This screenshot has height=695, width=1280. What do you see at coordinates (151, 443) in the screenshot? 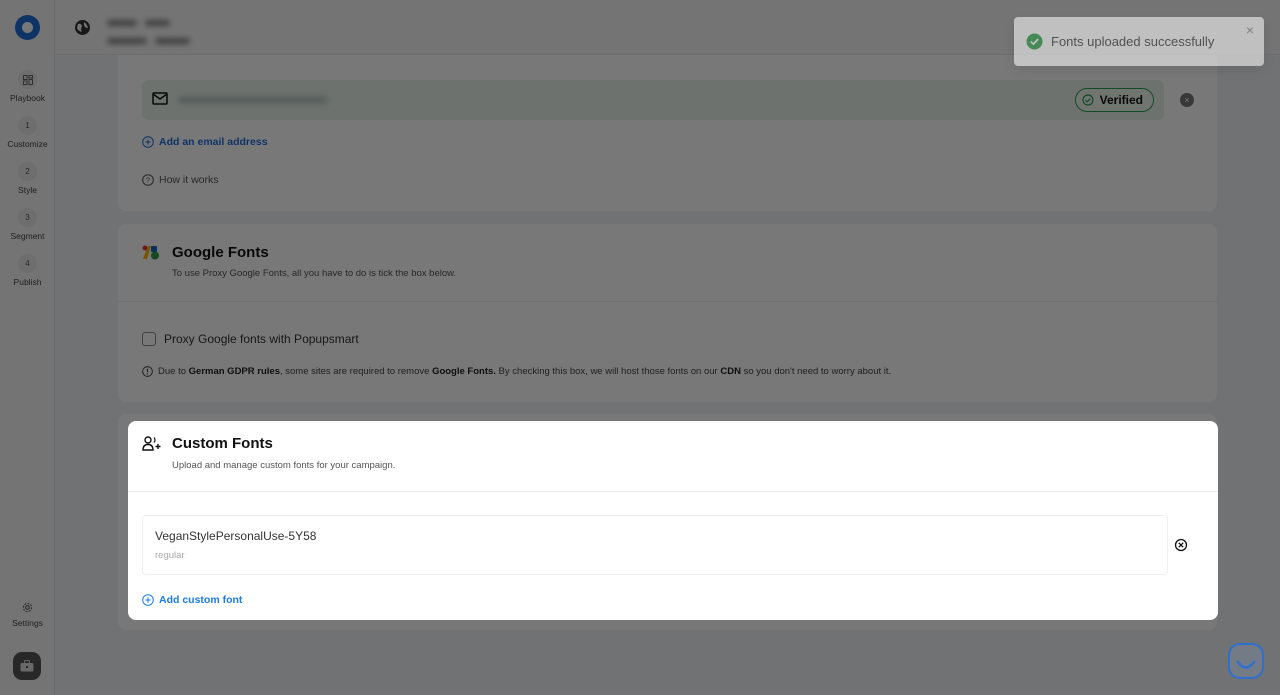
I see `users-plus-icon` at bounding box center [151, 443].